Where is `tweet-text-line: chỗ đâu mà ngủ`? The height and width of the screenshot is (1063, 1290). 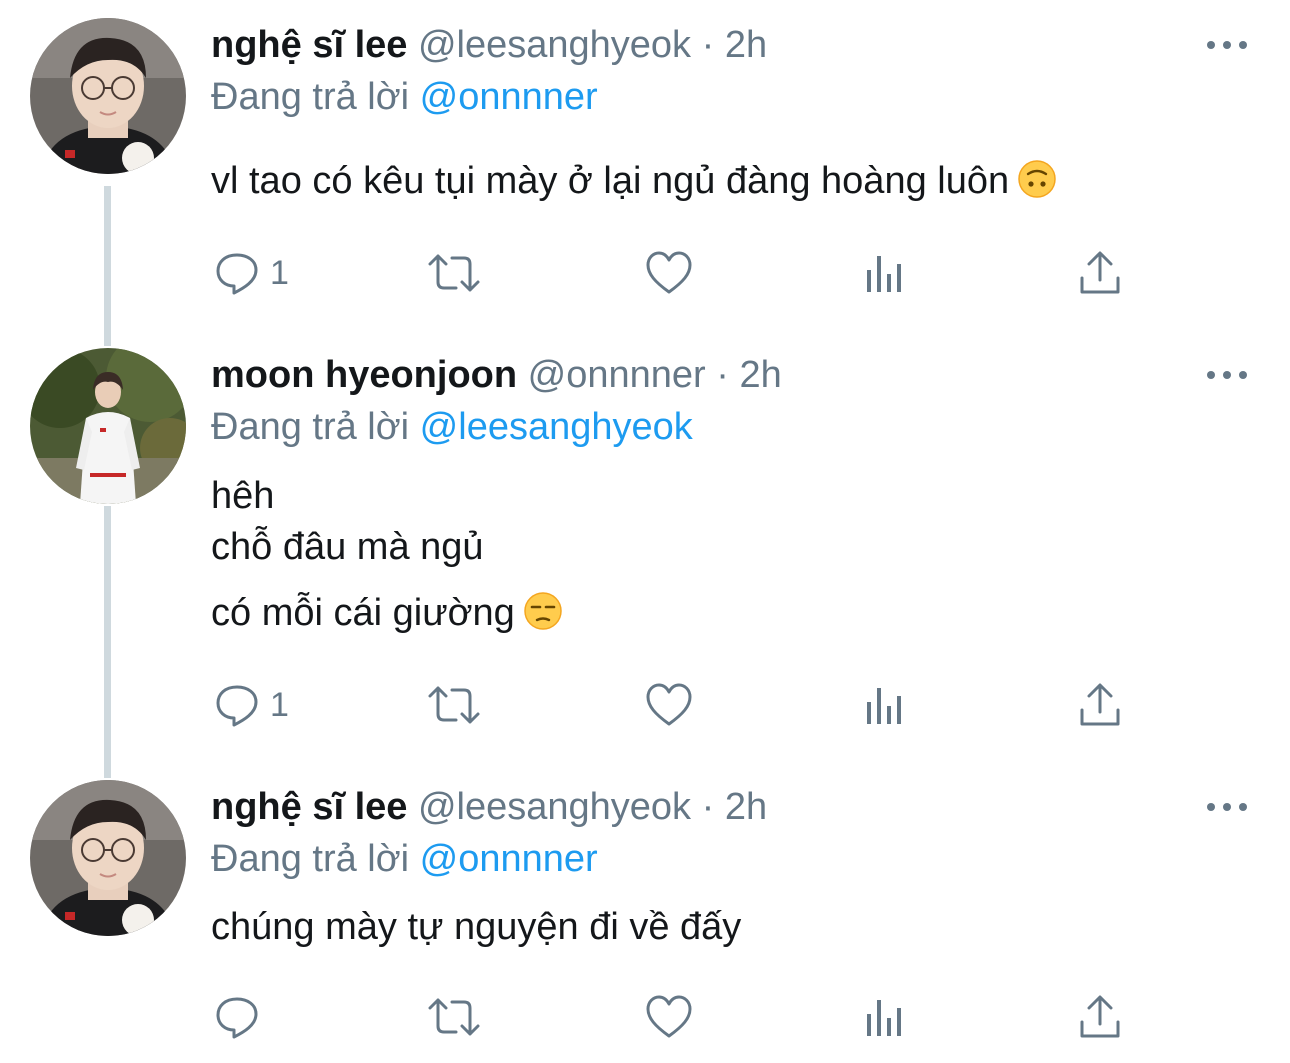
tweet-text-line: chỗ đâu mà ngủ is located at coordinates (347, 547).